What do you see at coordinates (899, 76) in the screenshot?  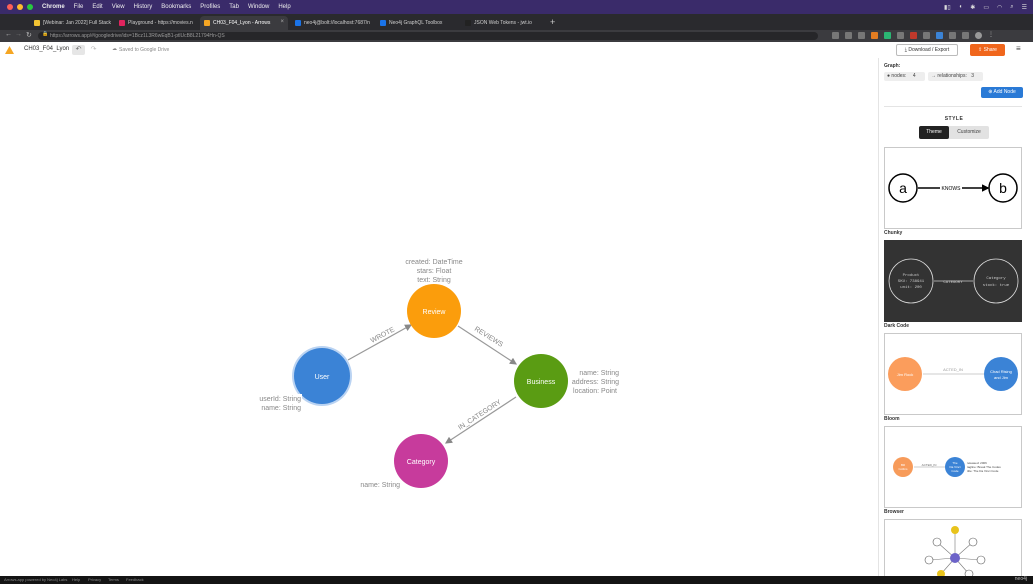 I see `nodes-label: nodes:` at bounding box center [899, 76].